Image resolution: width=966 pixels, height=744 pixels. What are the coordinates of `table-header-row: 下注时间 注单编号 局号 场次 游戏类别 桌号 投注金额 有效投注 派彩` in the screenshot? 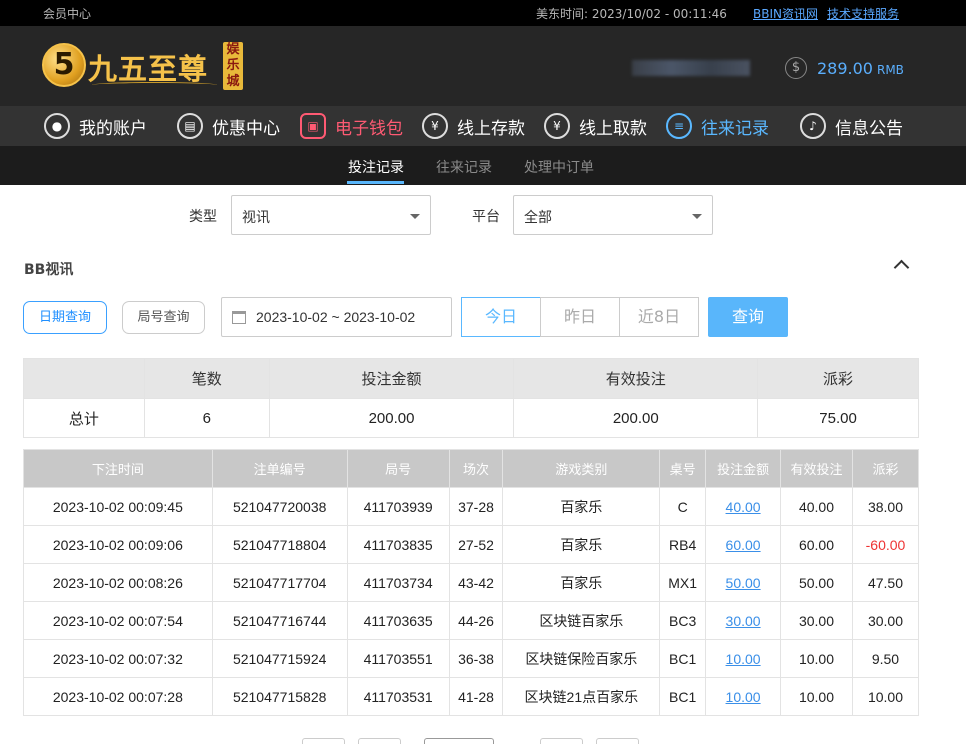 It's located at (471, 468).